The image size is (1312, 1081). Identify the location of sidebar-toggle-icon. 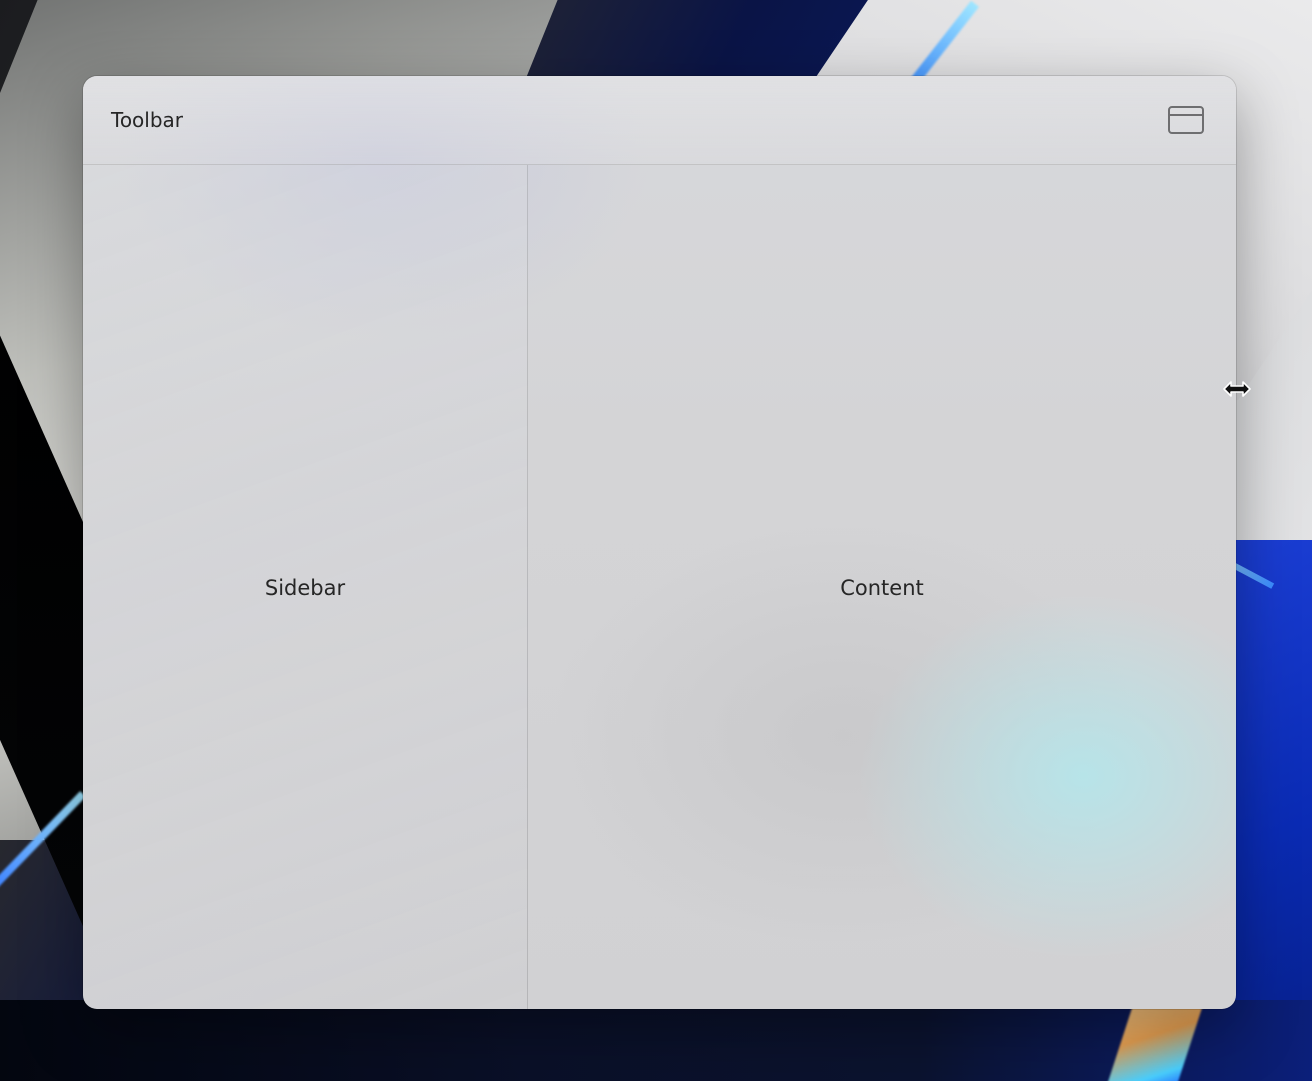
(1186, 115).